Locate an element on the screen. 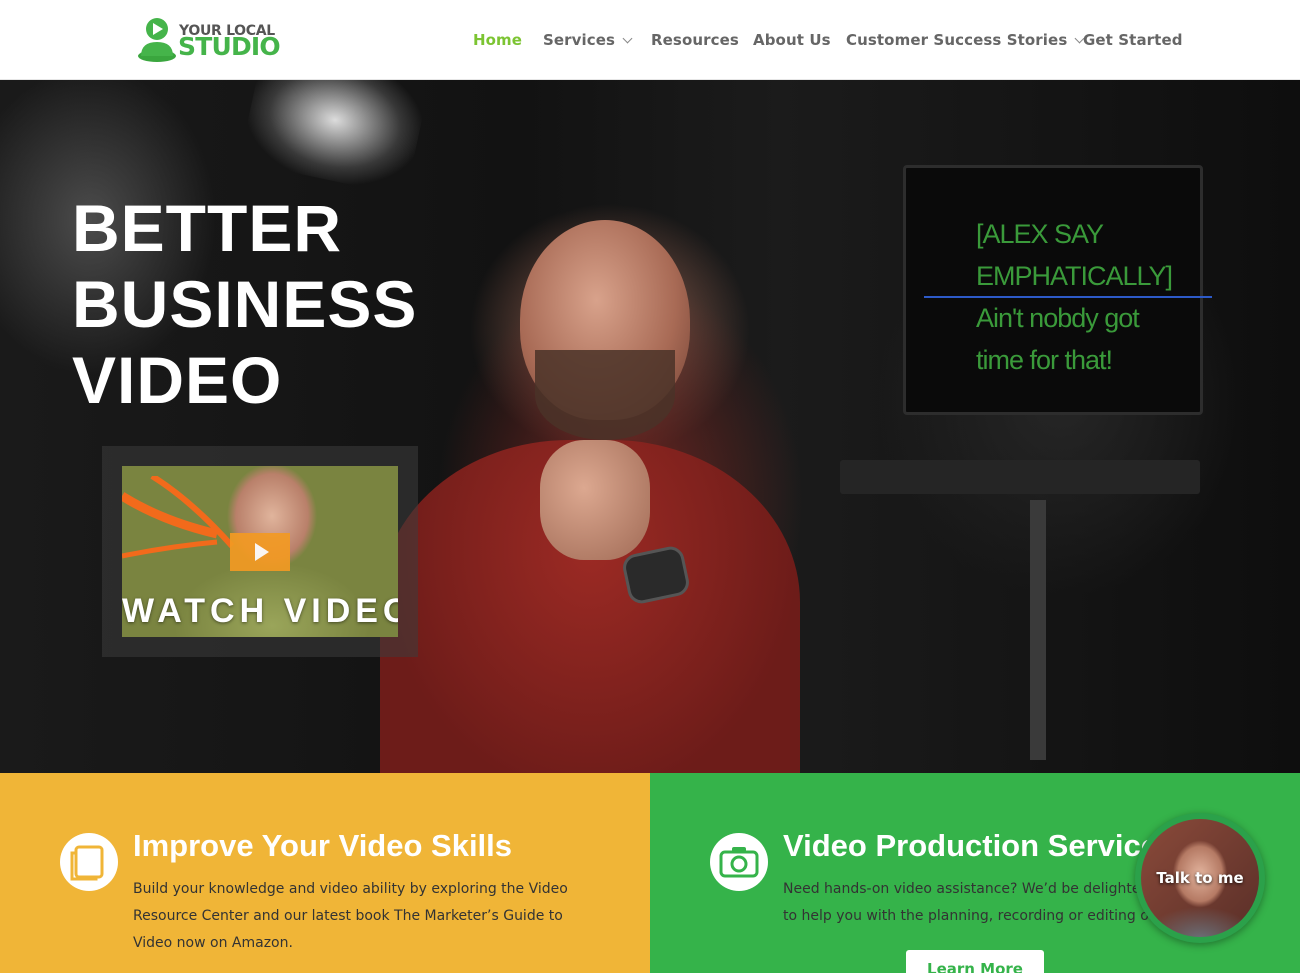 This screenshot has height=973, width=1300. nav-customer-success-stories-label: Customer Success Stories is located at coordinates (957, 40).